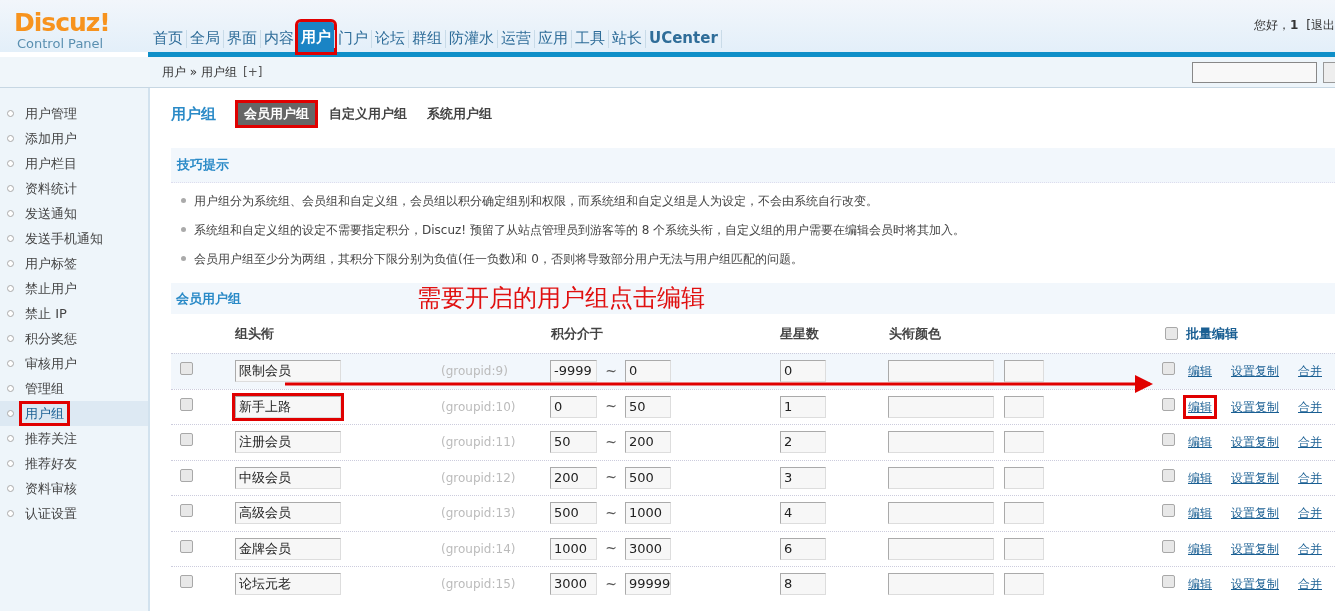 The image size is (1335, 611). I want to click on search-field, so click(1254, 72).